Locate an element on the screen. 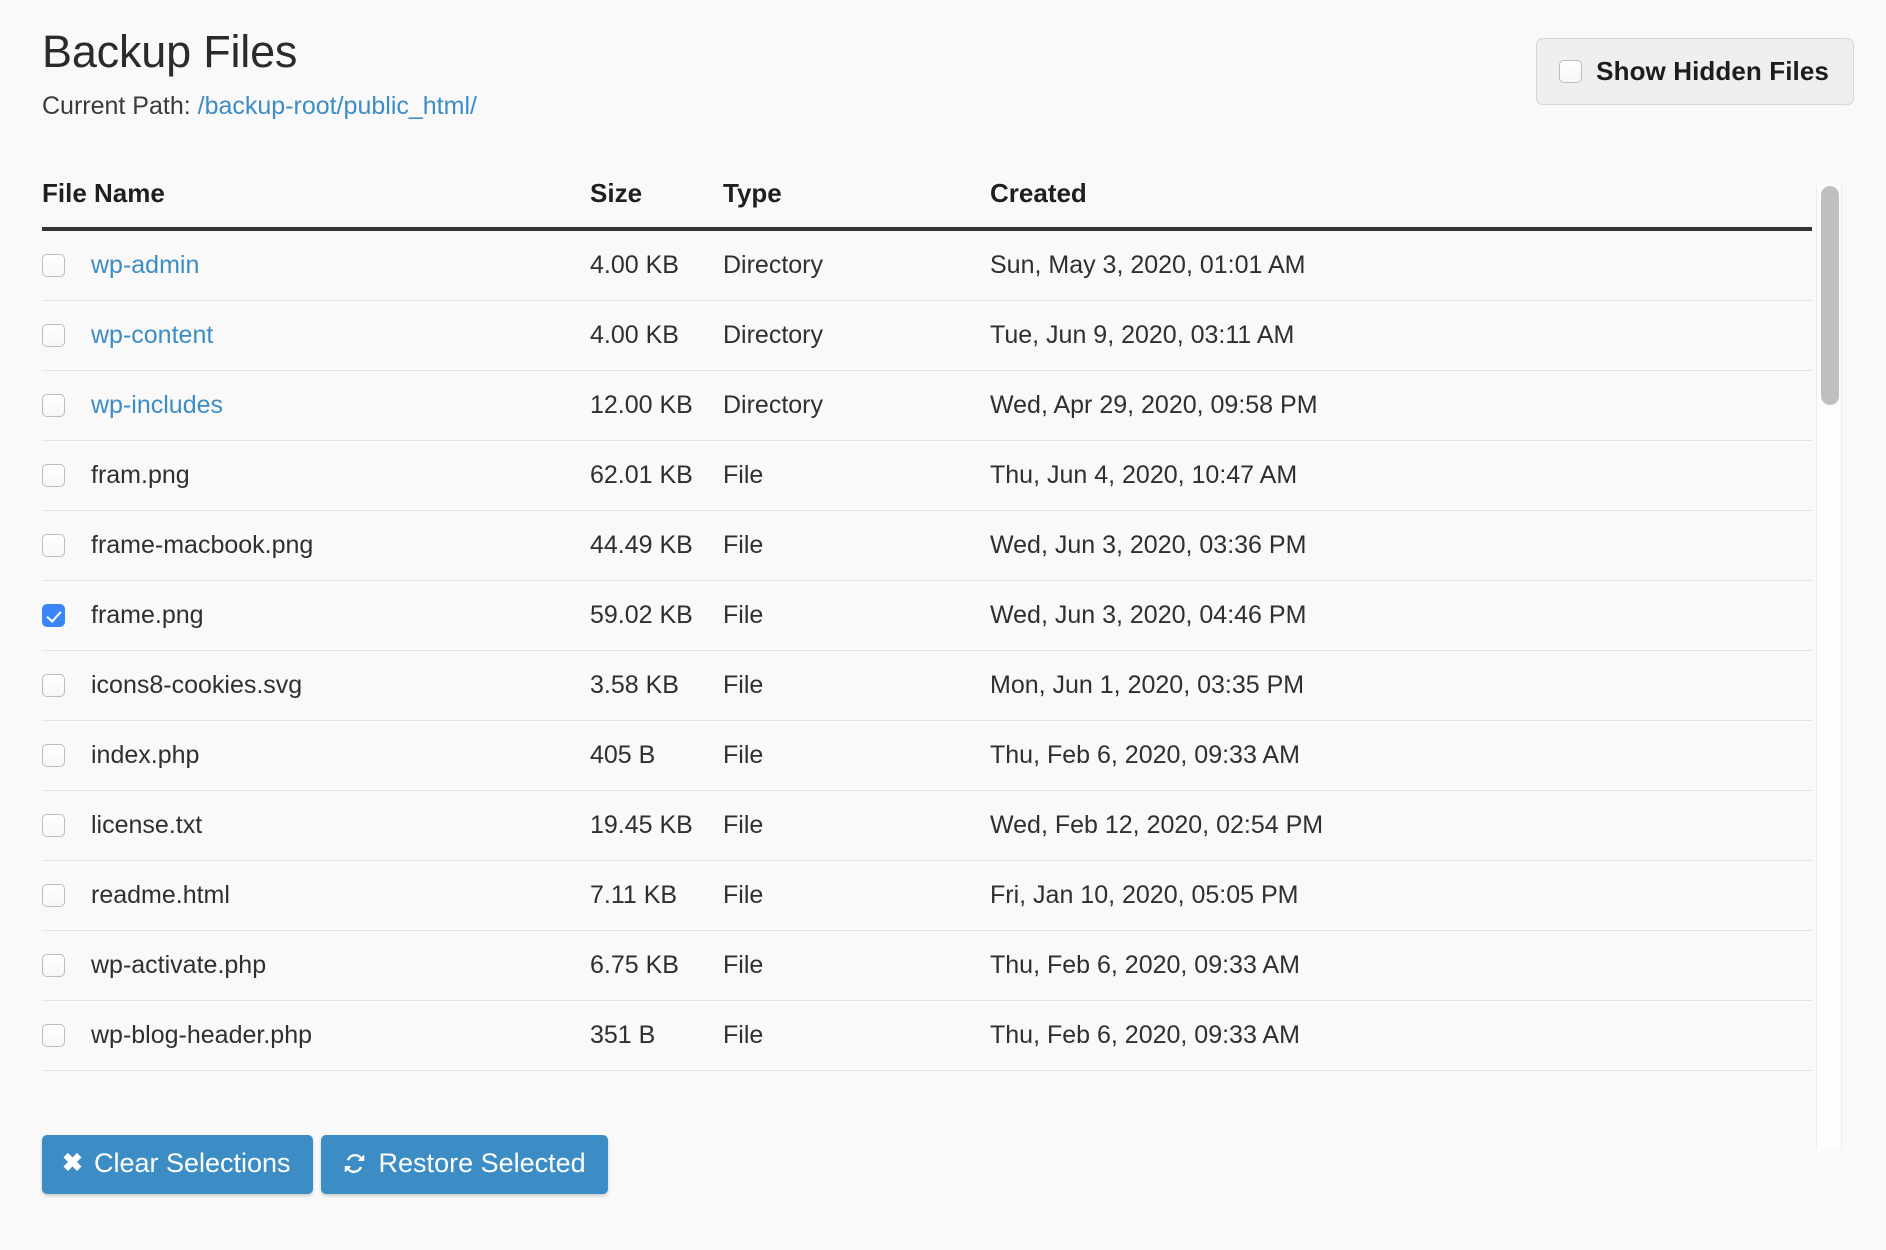 Image resolution: width=1886 pixels, height=1250 pixels. file-table-head: File Name Size Type Created is located at coordinates (927, 190).